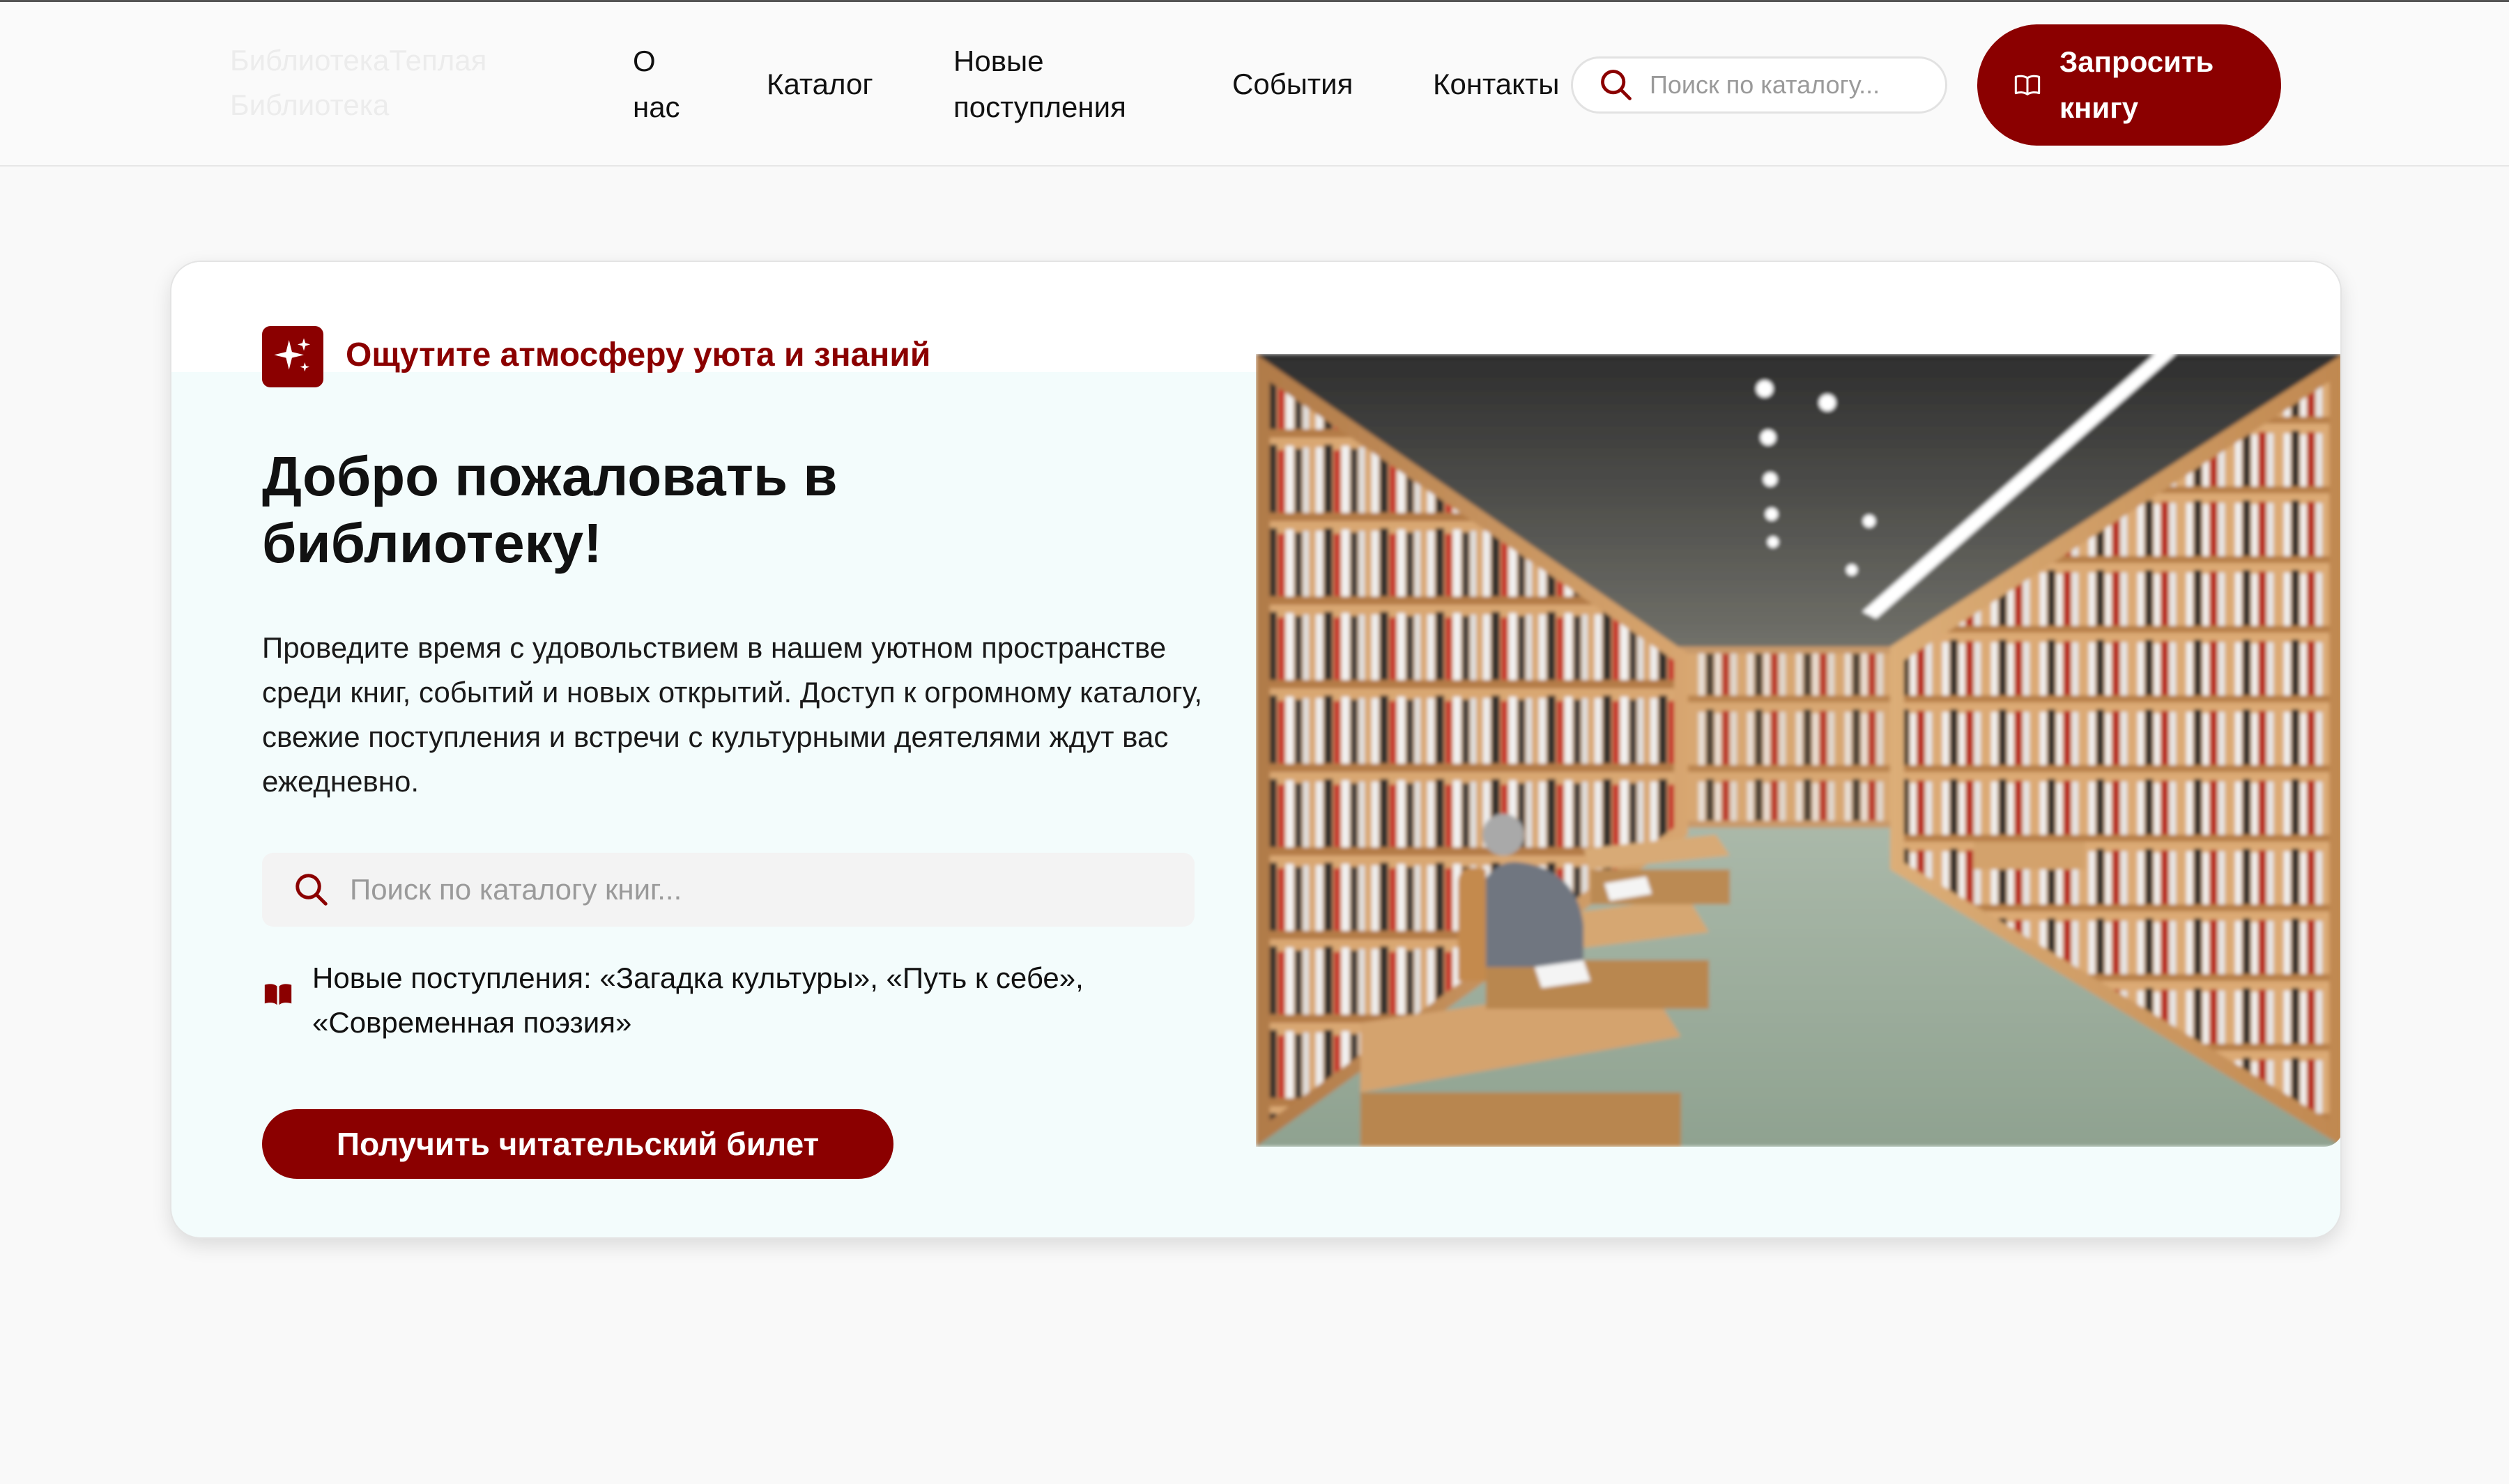 This screenshot has width=2509, height=1484. I want to click on sparkles-icon, so click(292, 355).